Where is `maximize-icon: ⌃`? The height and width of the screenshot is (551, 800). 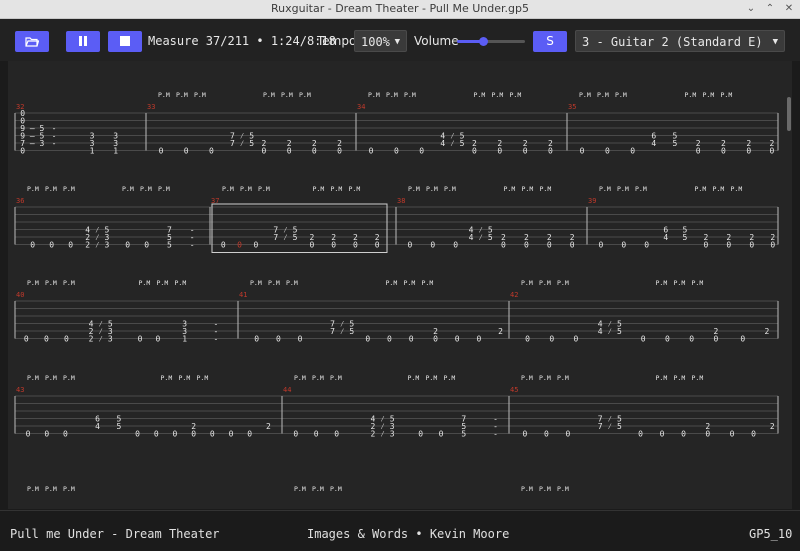 maximize-icon: ⌃ is located at coordinates (770, 9).